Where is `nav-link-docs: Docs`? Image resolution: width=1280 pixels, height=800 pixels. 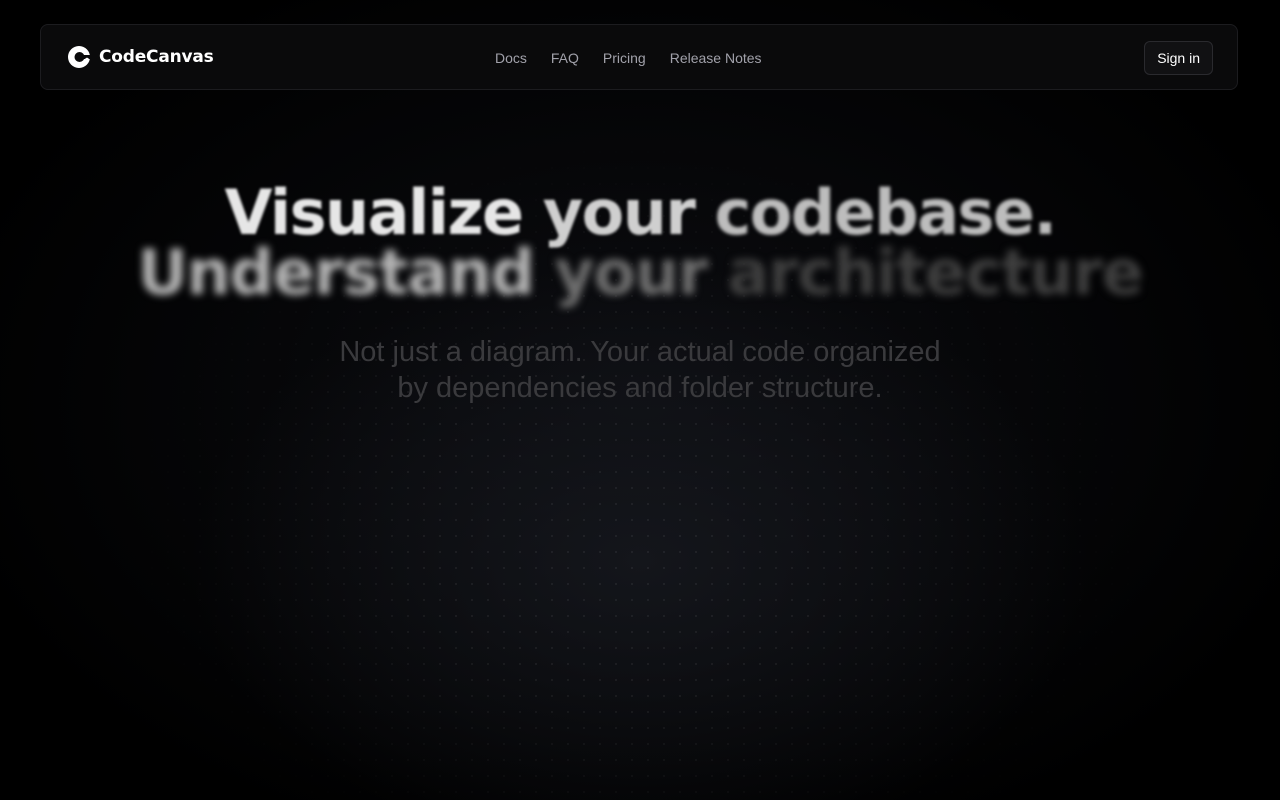
nav-link-docs: Docs is located at coordinates (511, 58).